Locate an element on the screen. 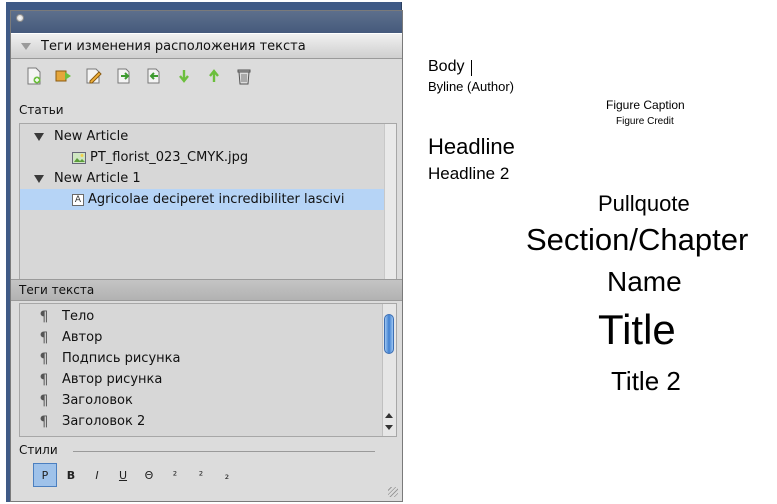 The height and width of the screenshot is (504, 777). trash-icon is located at coordinates (244, 76).